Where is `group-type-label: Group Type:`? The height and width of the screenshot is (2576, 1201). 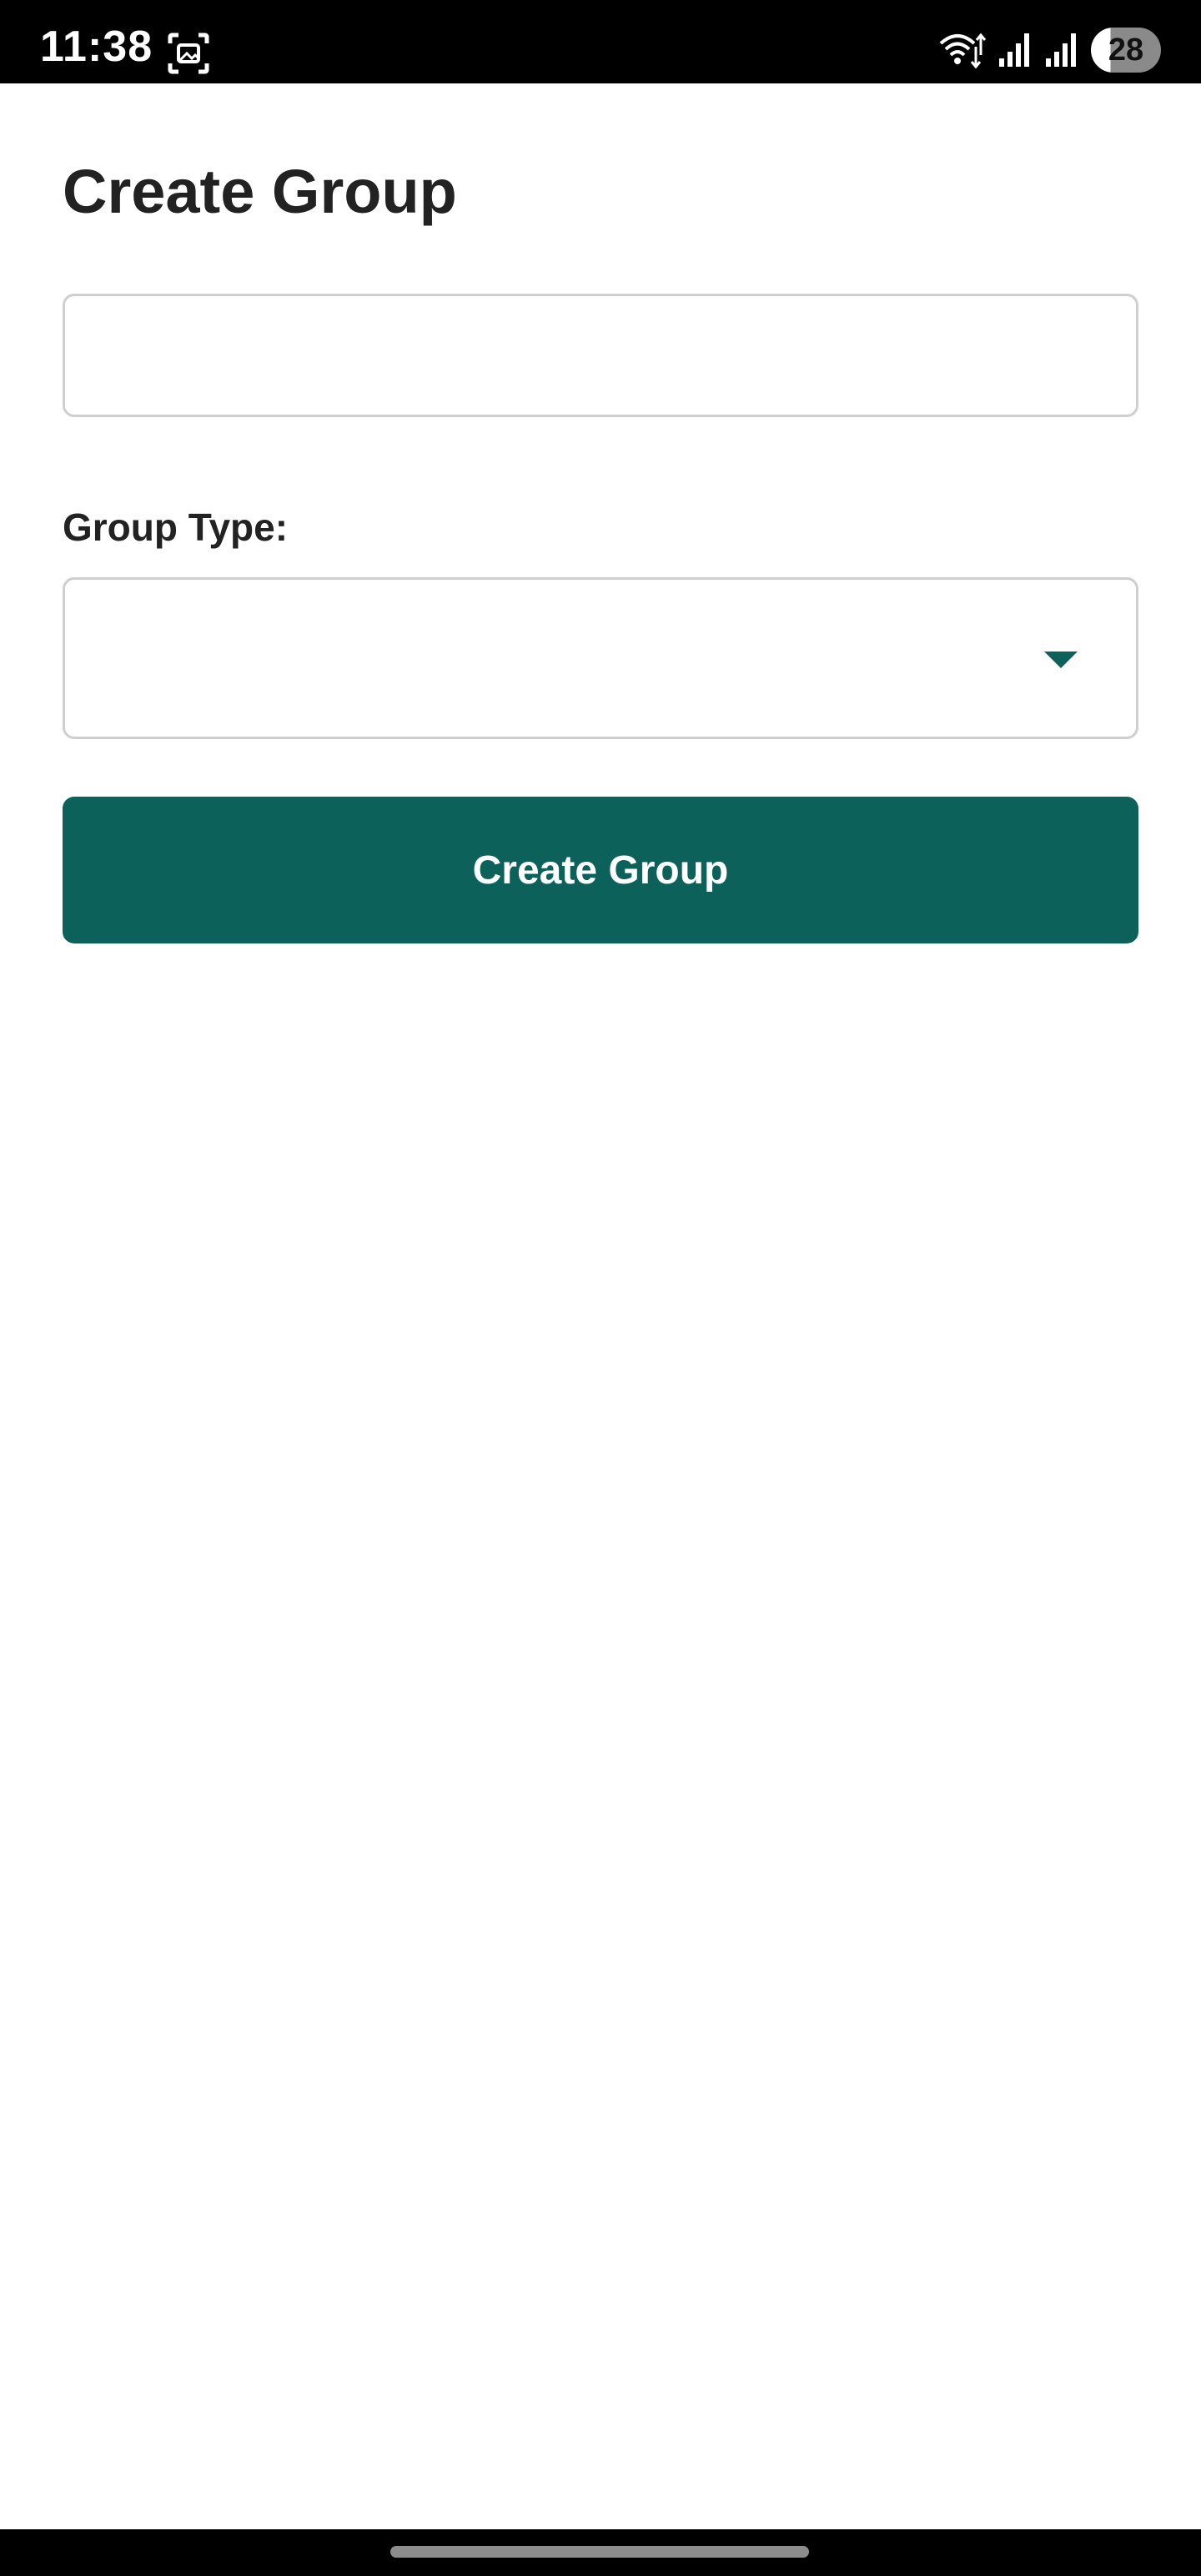 group-type-label: Group Type: is located at coordinates (176, 527).